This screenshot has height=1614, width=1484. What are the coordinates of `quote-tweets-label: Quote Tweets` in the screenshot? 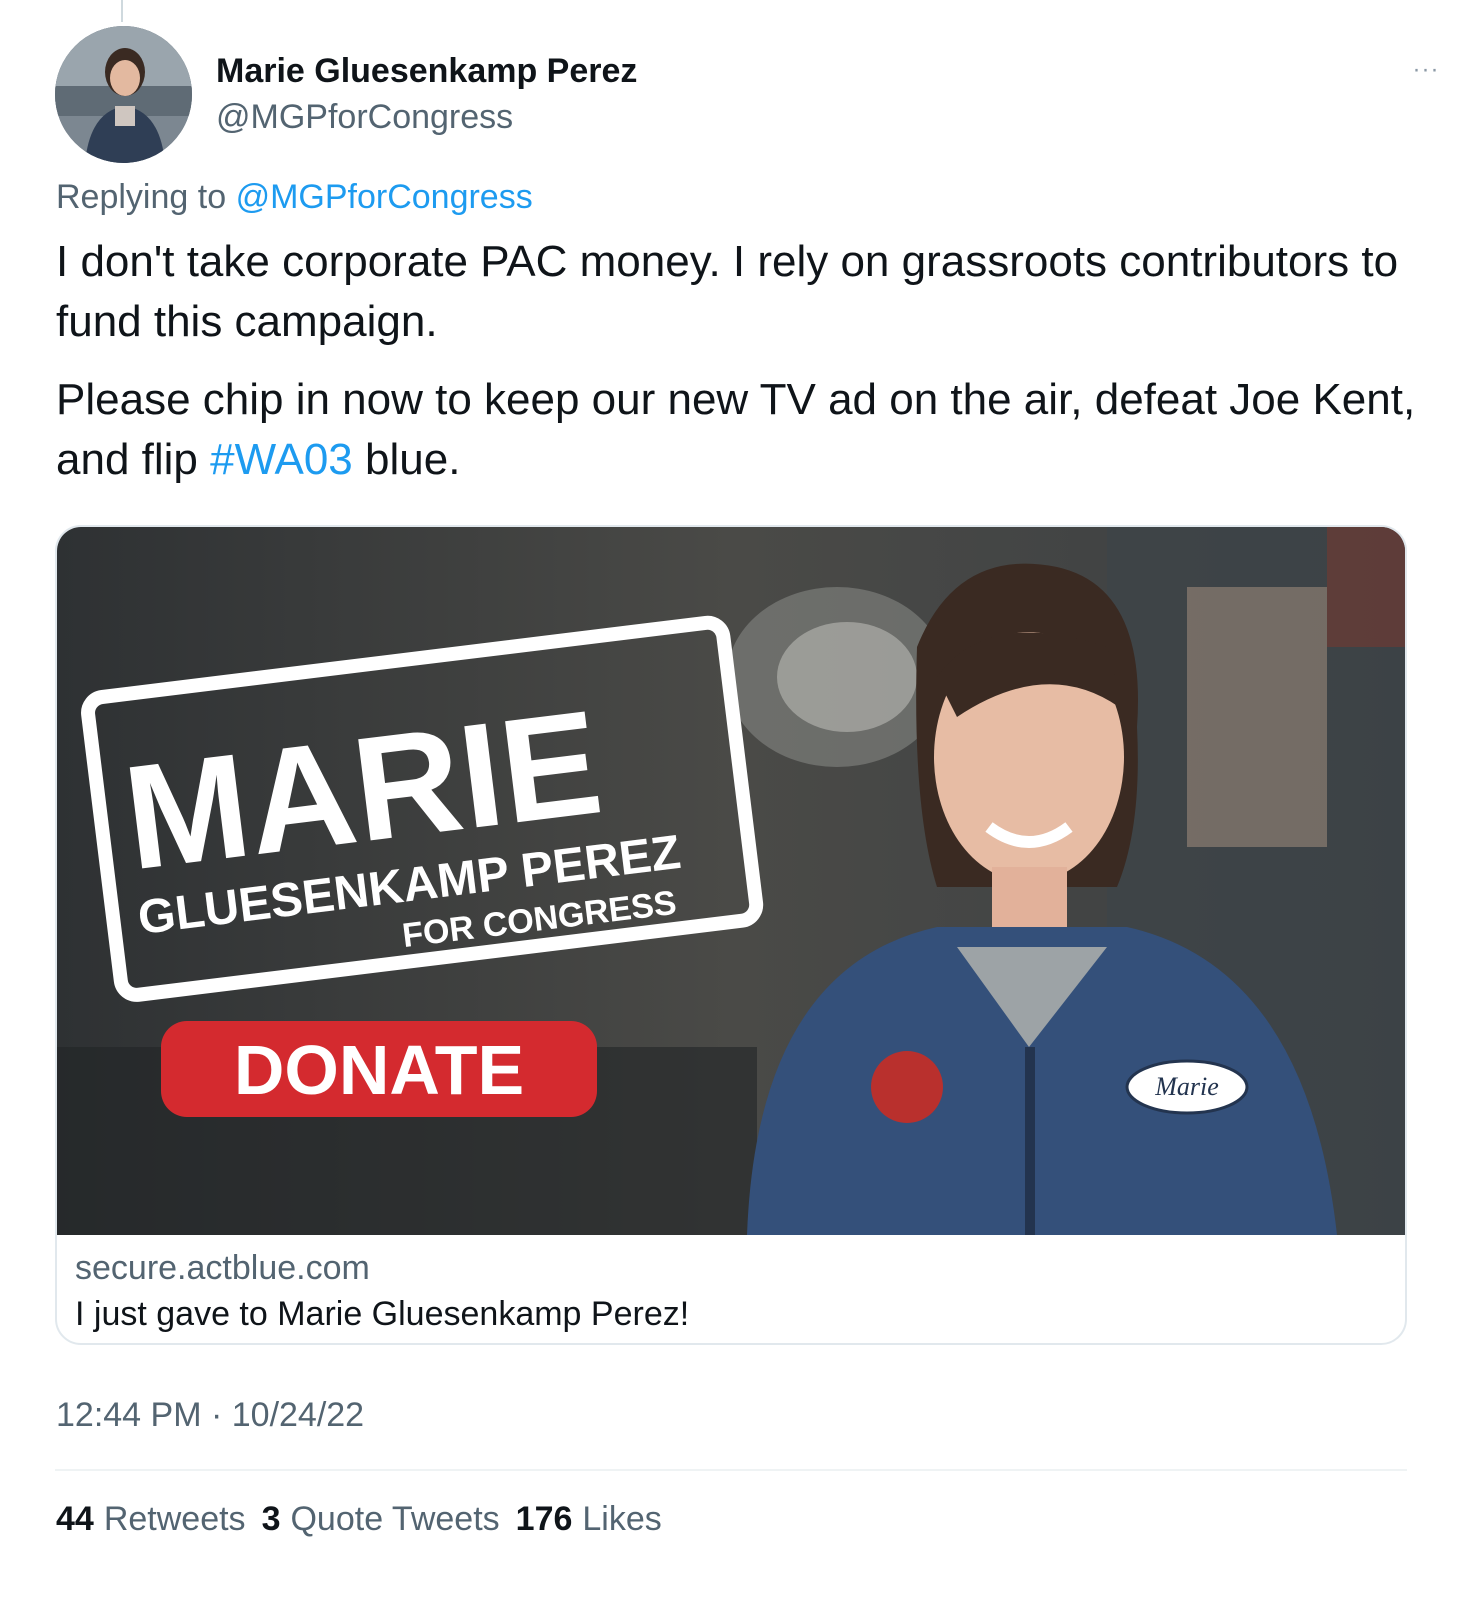 It's located at (395, 1519).